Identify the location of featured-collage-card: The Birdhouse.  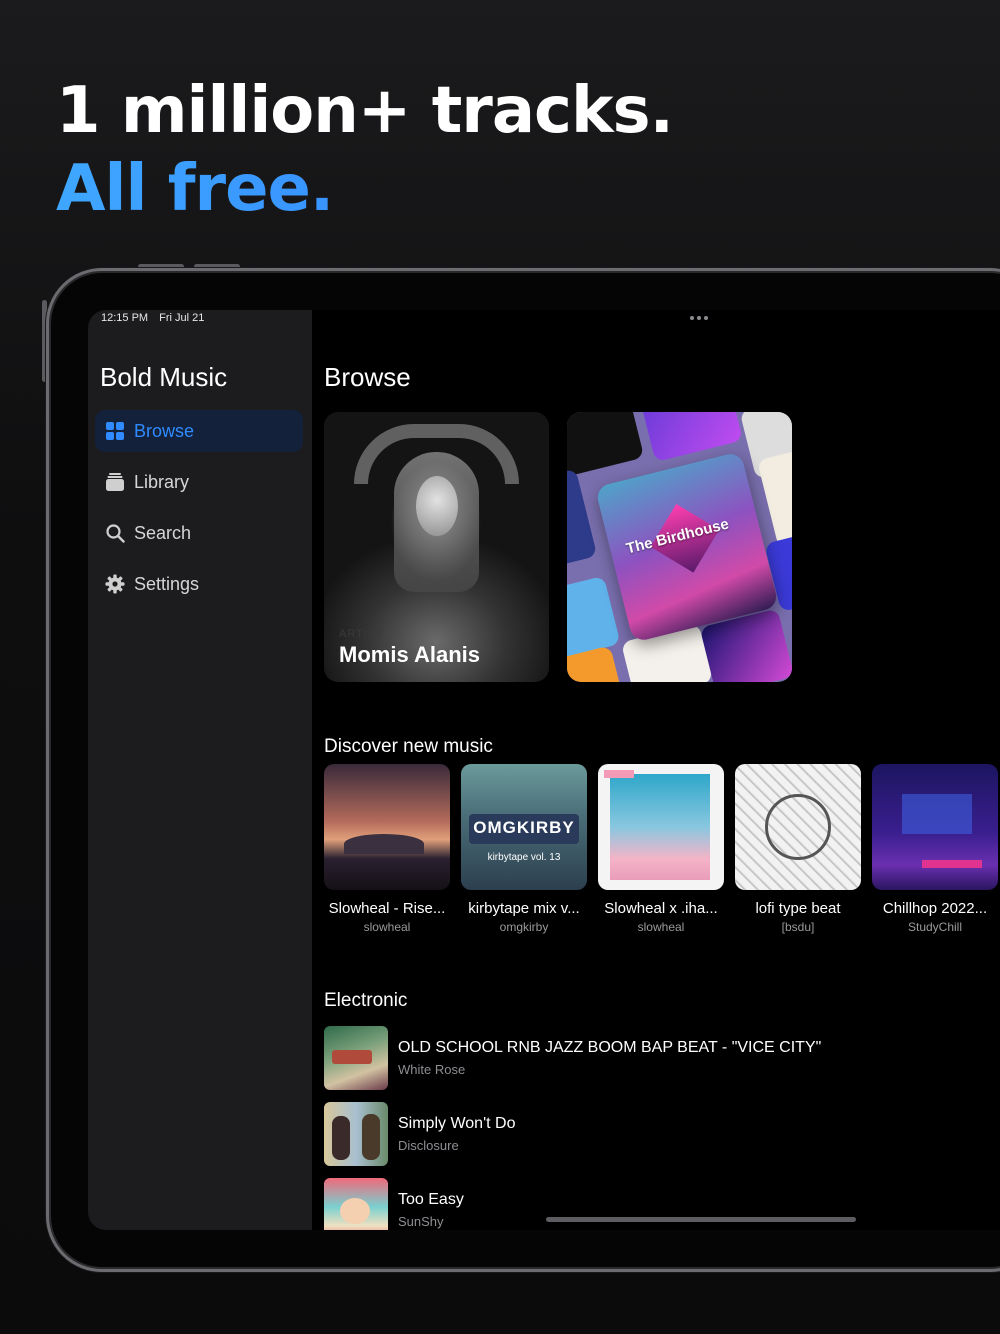
(679, 547).